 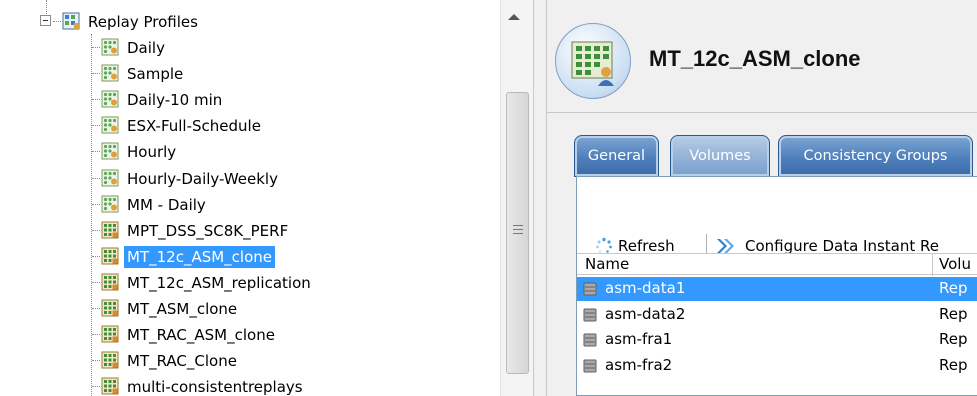 What do you see at coordinates (639, 364) in the screenshot?
I see `volume-name: asm-fra2` at bounding box center [639, 364].